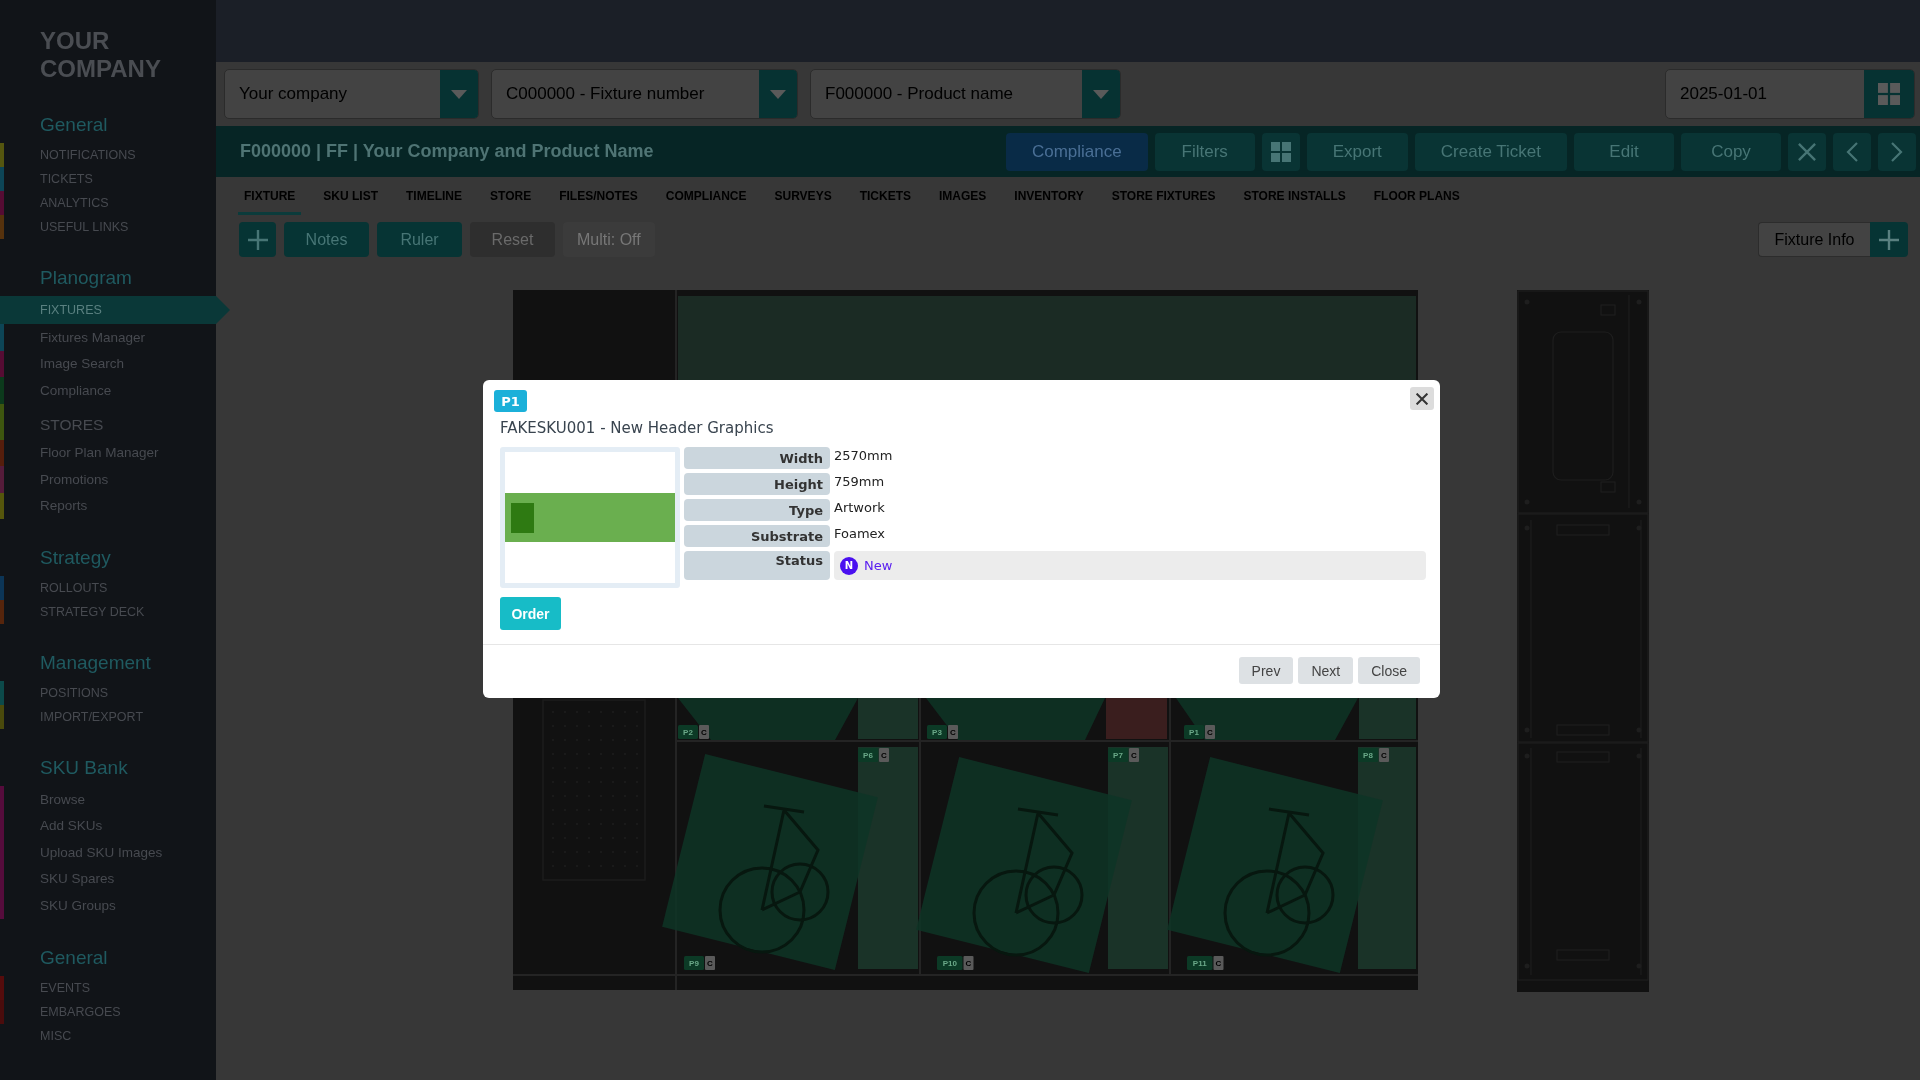 This screenshot has width=1920, height=1080. Describe the element at coordinates (757, 484) in the screenshot. I see `property-label: Height` at that location.